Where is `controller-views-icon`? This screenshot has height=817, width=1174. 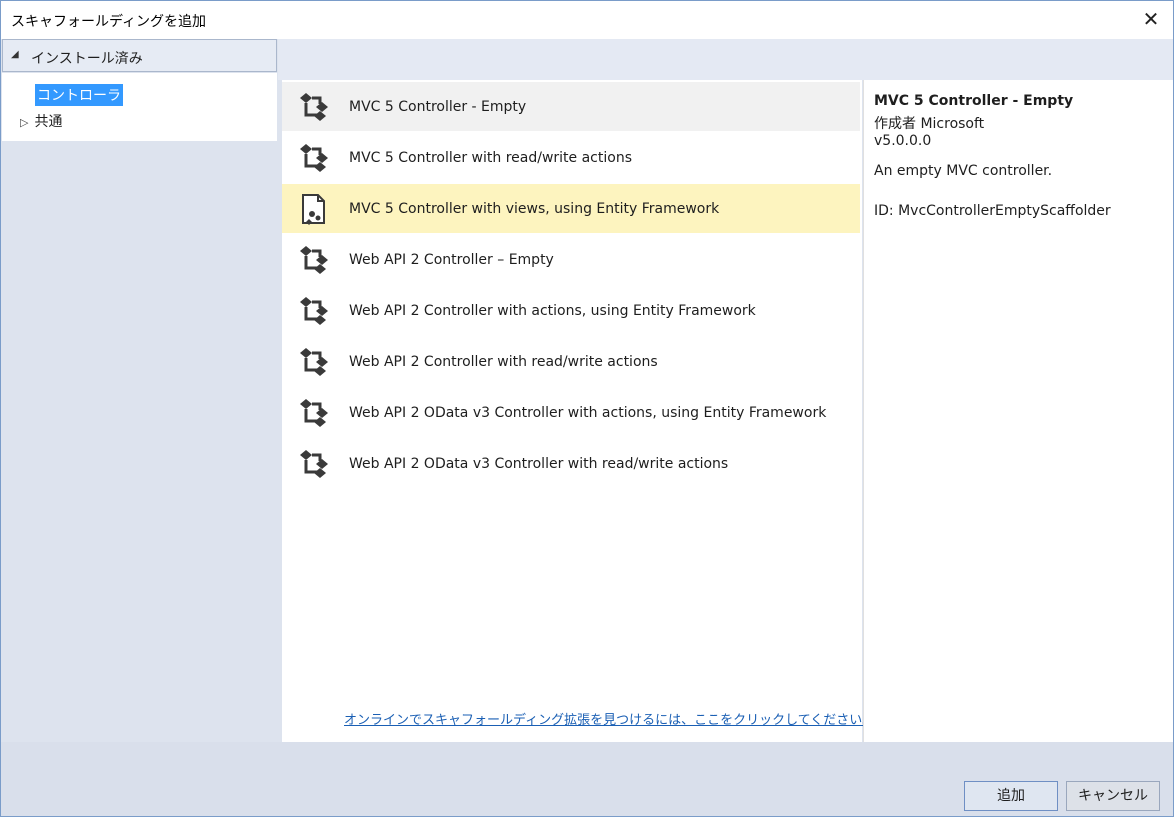 controller-views-icon is located at coordinates (313, 209).